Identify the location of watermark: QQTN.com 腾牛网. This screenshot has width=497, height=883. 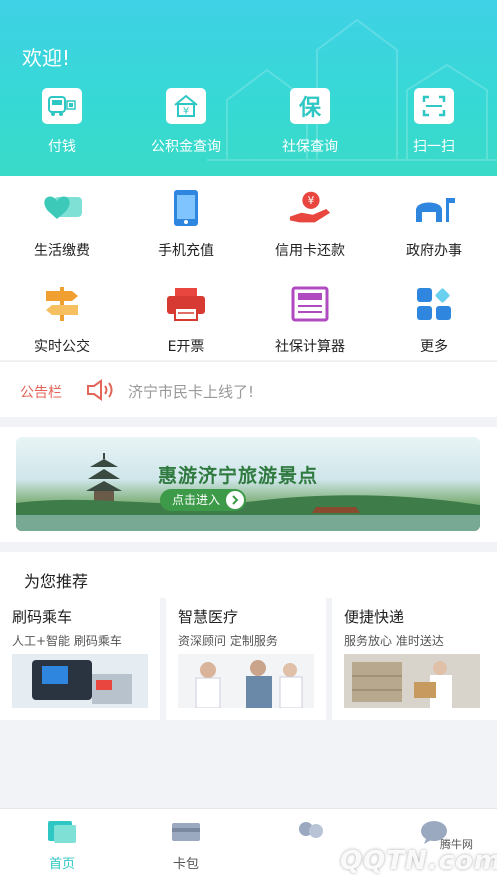
(398, 859).